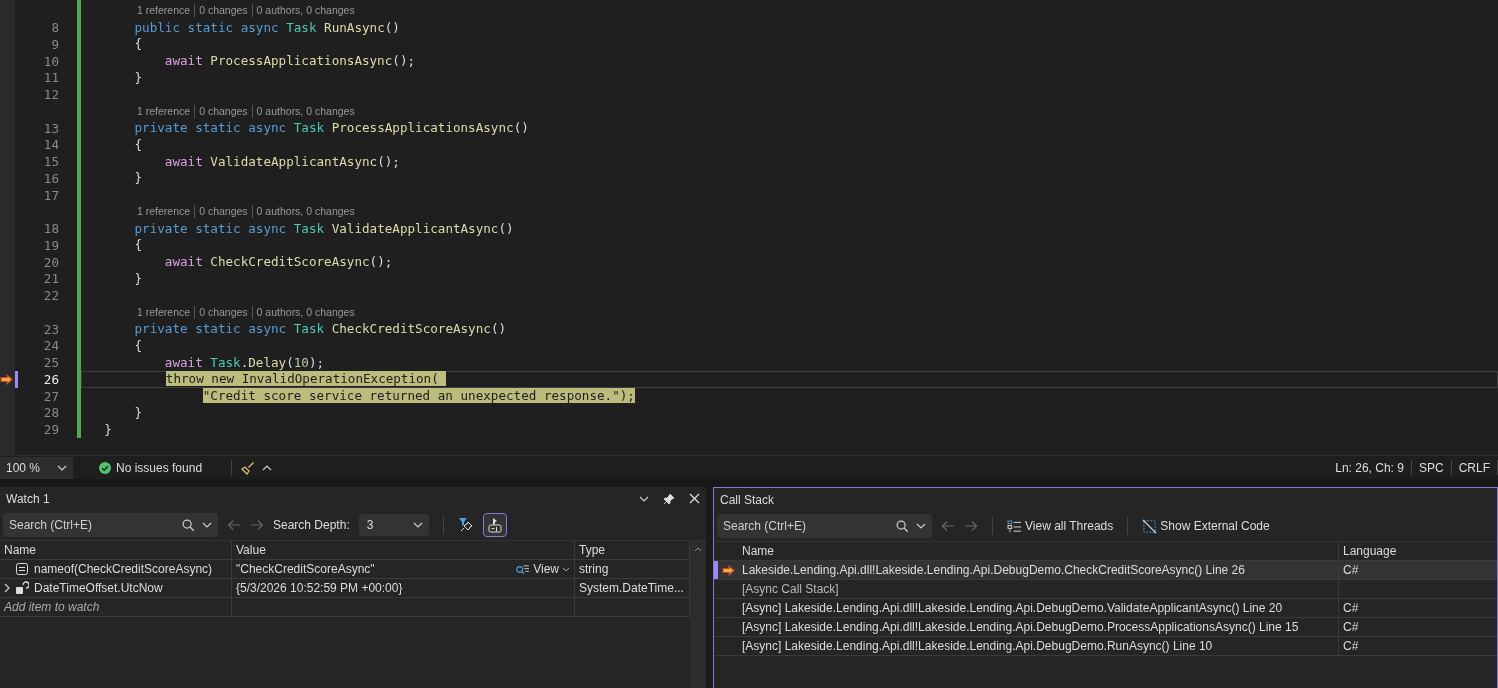 This screenshot has width=1498, height=688. Describe the element at coordinates (98, 588) in the screenshot. I see `watch-name: DateTimeOffset.UtcNow` at that location.